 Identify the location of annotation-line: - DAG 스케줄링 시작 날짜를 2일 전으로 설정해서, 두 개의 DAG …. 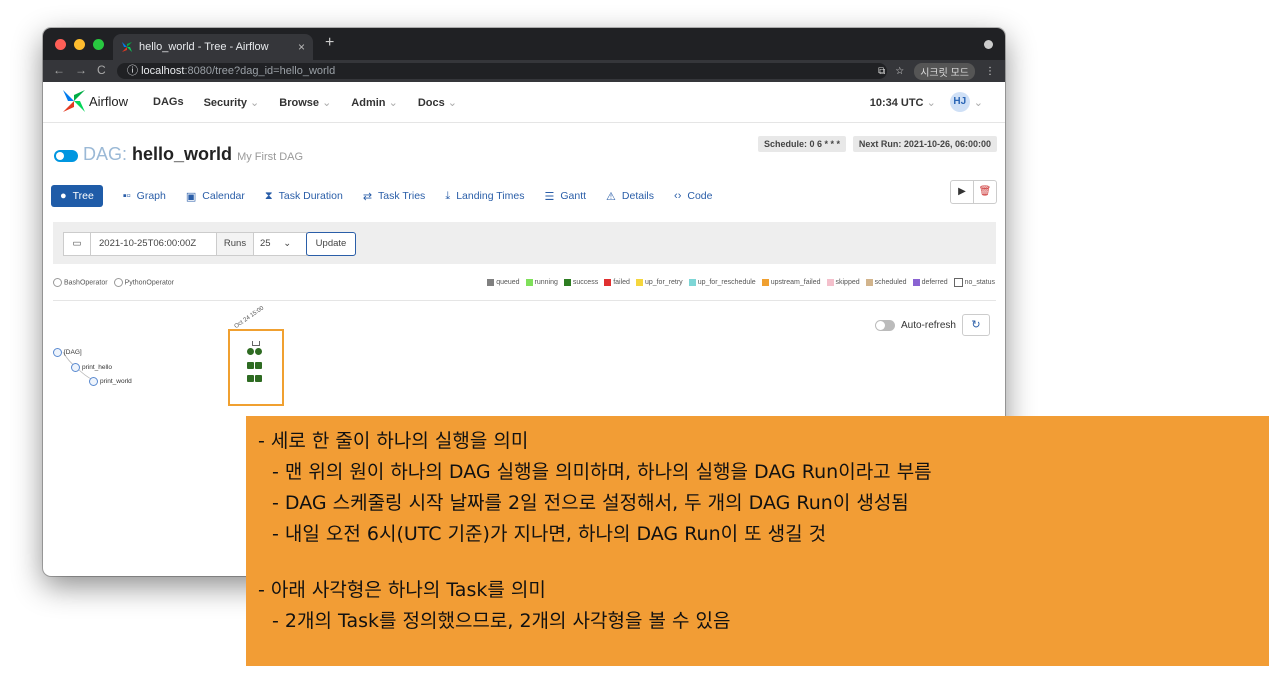
(590, 503).